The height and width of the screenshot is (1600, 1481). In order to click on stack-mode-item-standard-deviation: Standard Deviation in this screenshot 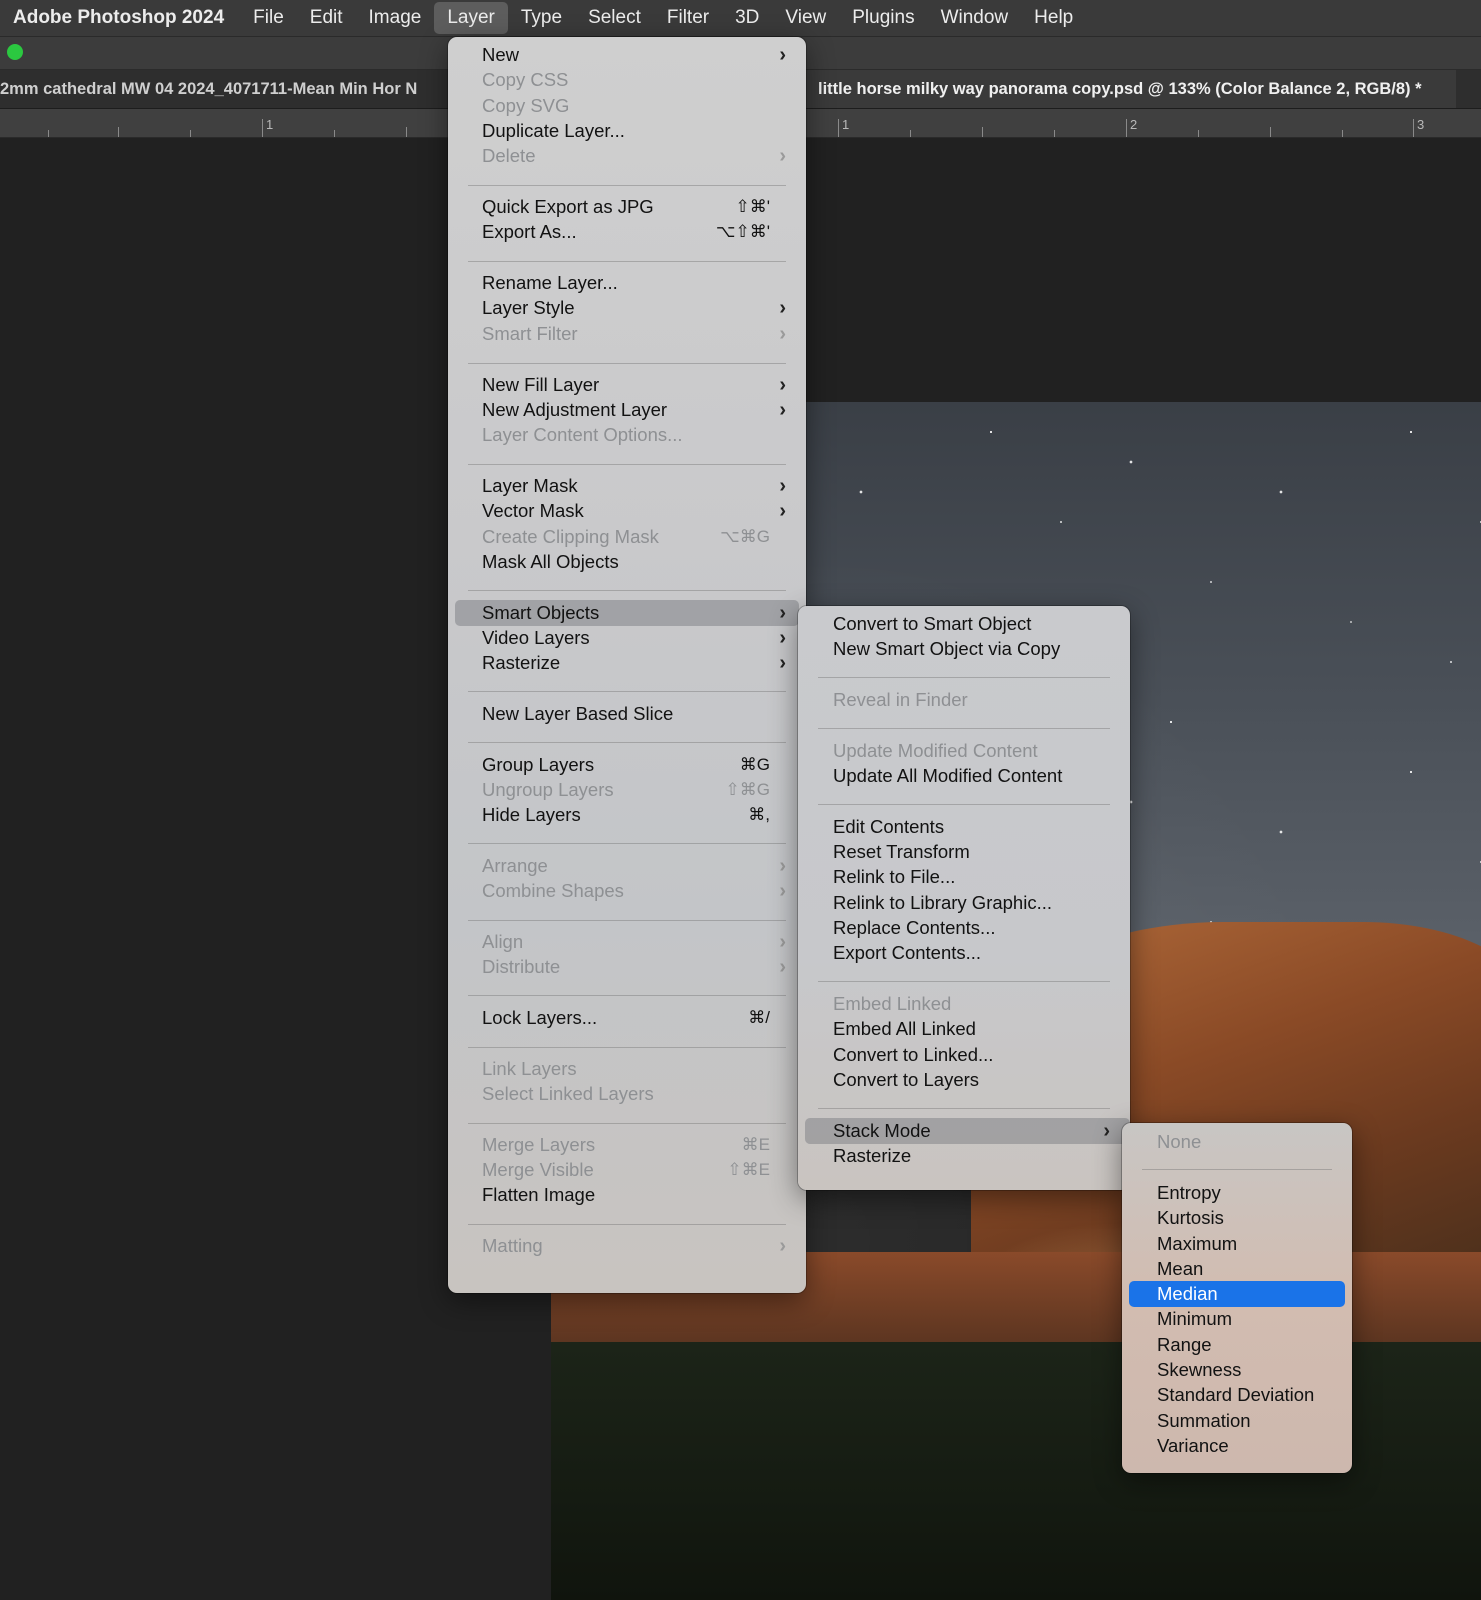, I will do `click(1237, 1395)`.